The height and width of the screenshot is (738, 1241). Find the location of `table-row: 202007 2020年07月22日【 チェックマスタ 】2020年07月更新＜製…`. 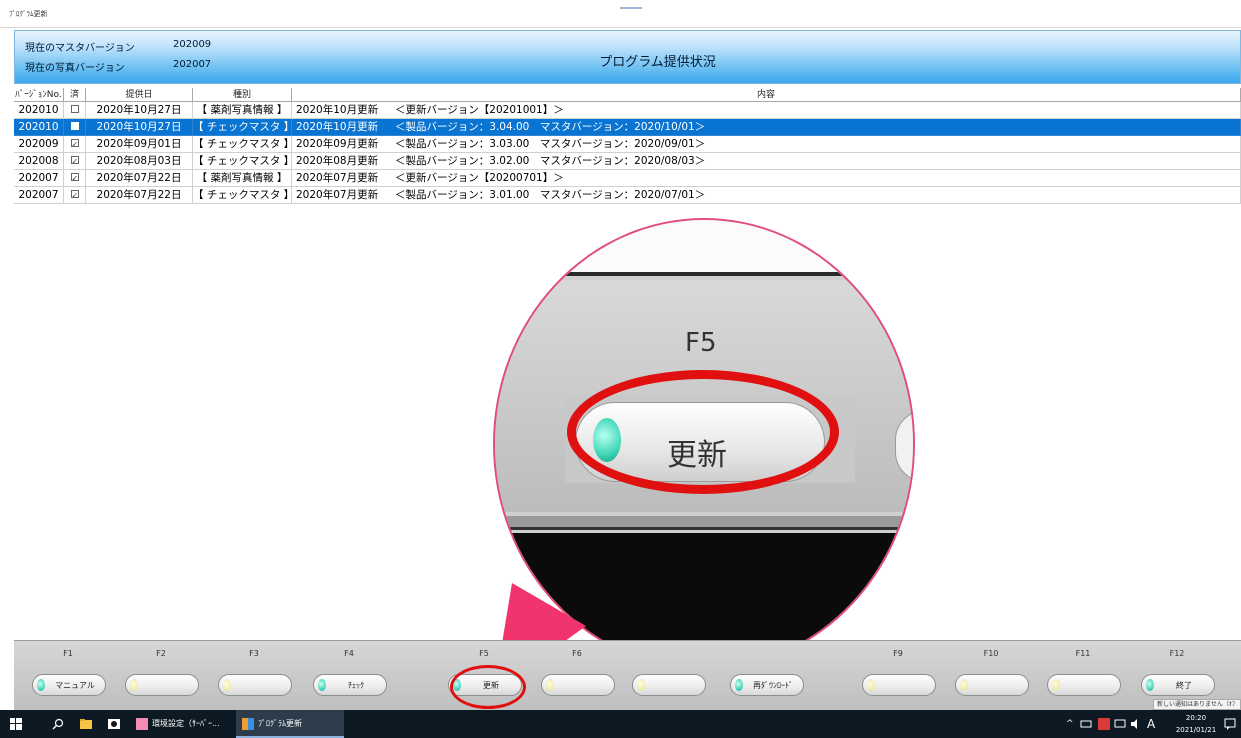

table-row: 202007 2020年07月22日【 チェックマスタ 】2020年07月更新＜製… is located at coordinates (627, 195).